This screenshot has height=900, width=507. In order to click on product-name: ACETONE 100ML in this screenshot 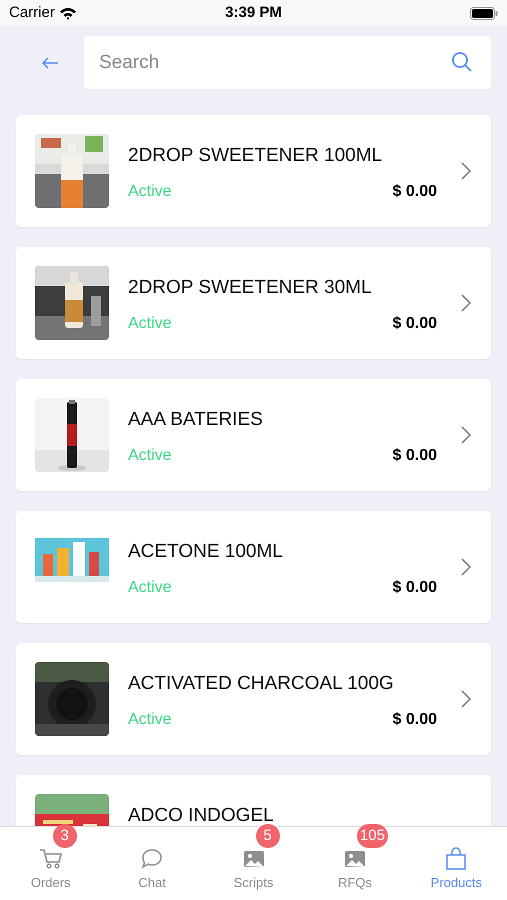, I will do `click(206, 552)`.